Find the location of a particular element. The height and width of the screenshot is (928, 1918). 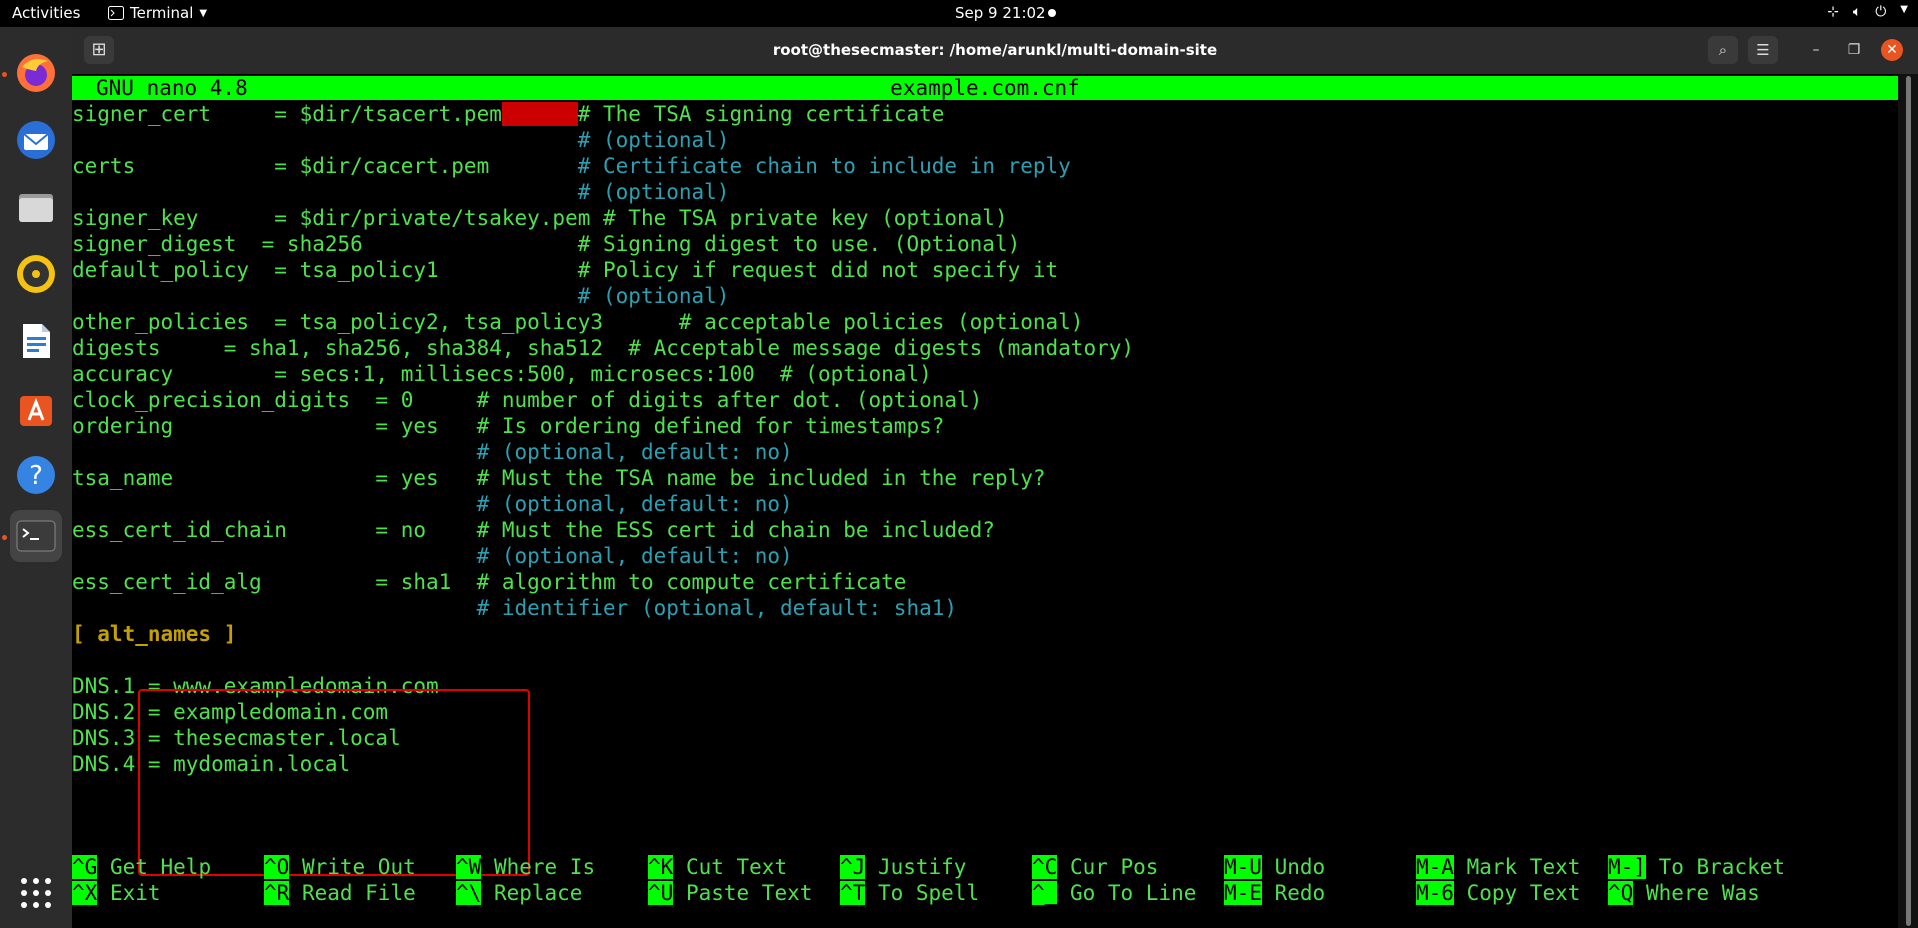

clock: Sep 9 21:02 is located at coordinates (1000, 13).